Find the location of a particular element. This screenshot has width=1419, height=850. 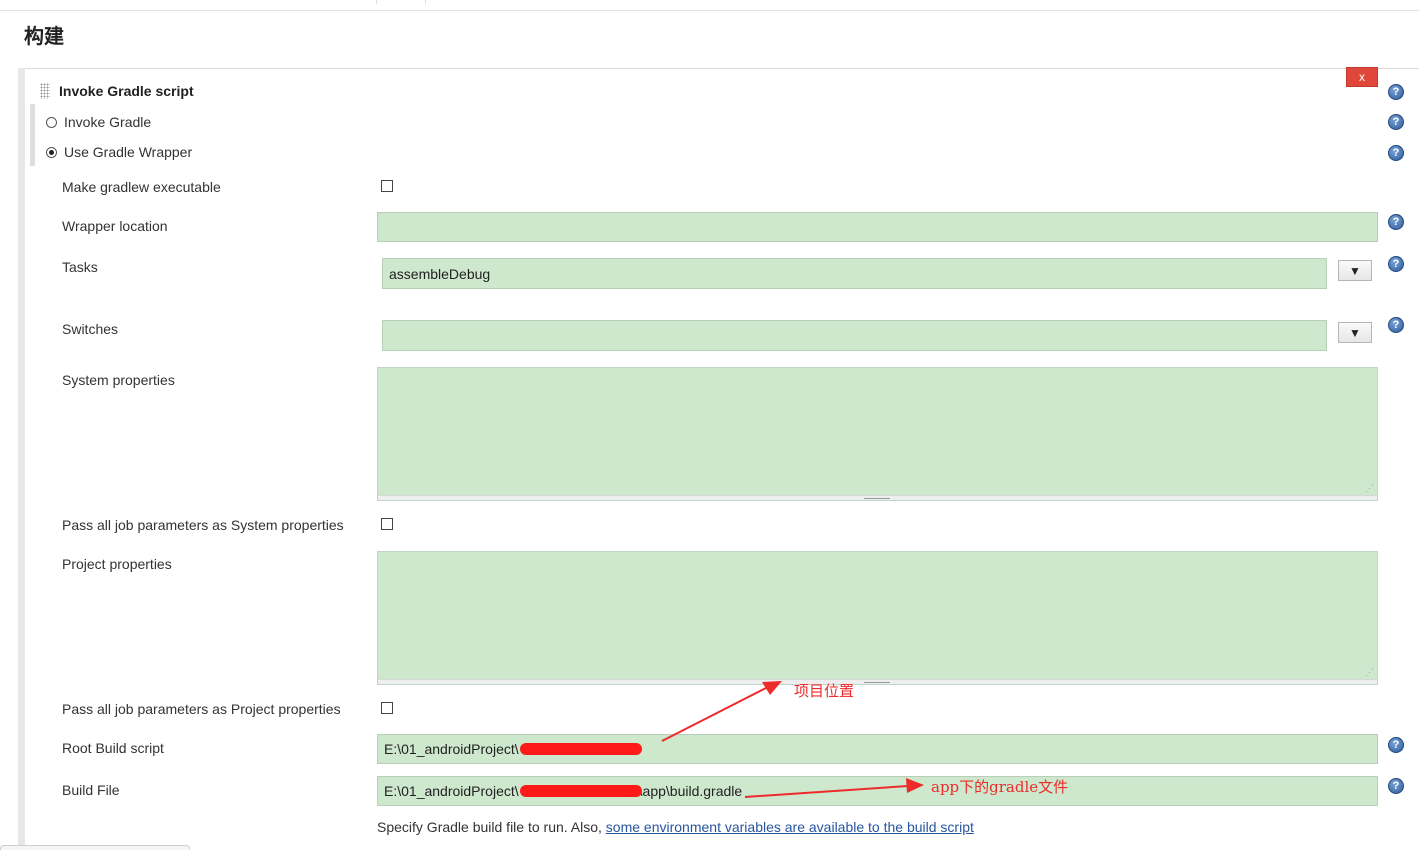

annotation-app-gradle: app下的gradle文件 is located at coordinates (1000, 787).